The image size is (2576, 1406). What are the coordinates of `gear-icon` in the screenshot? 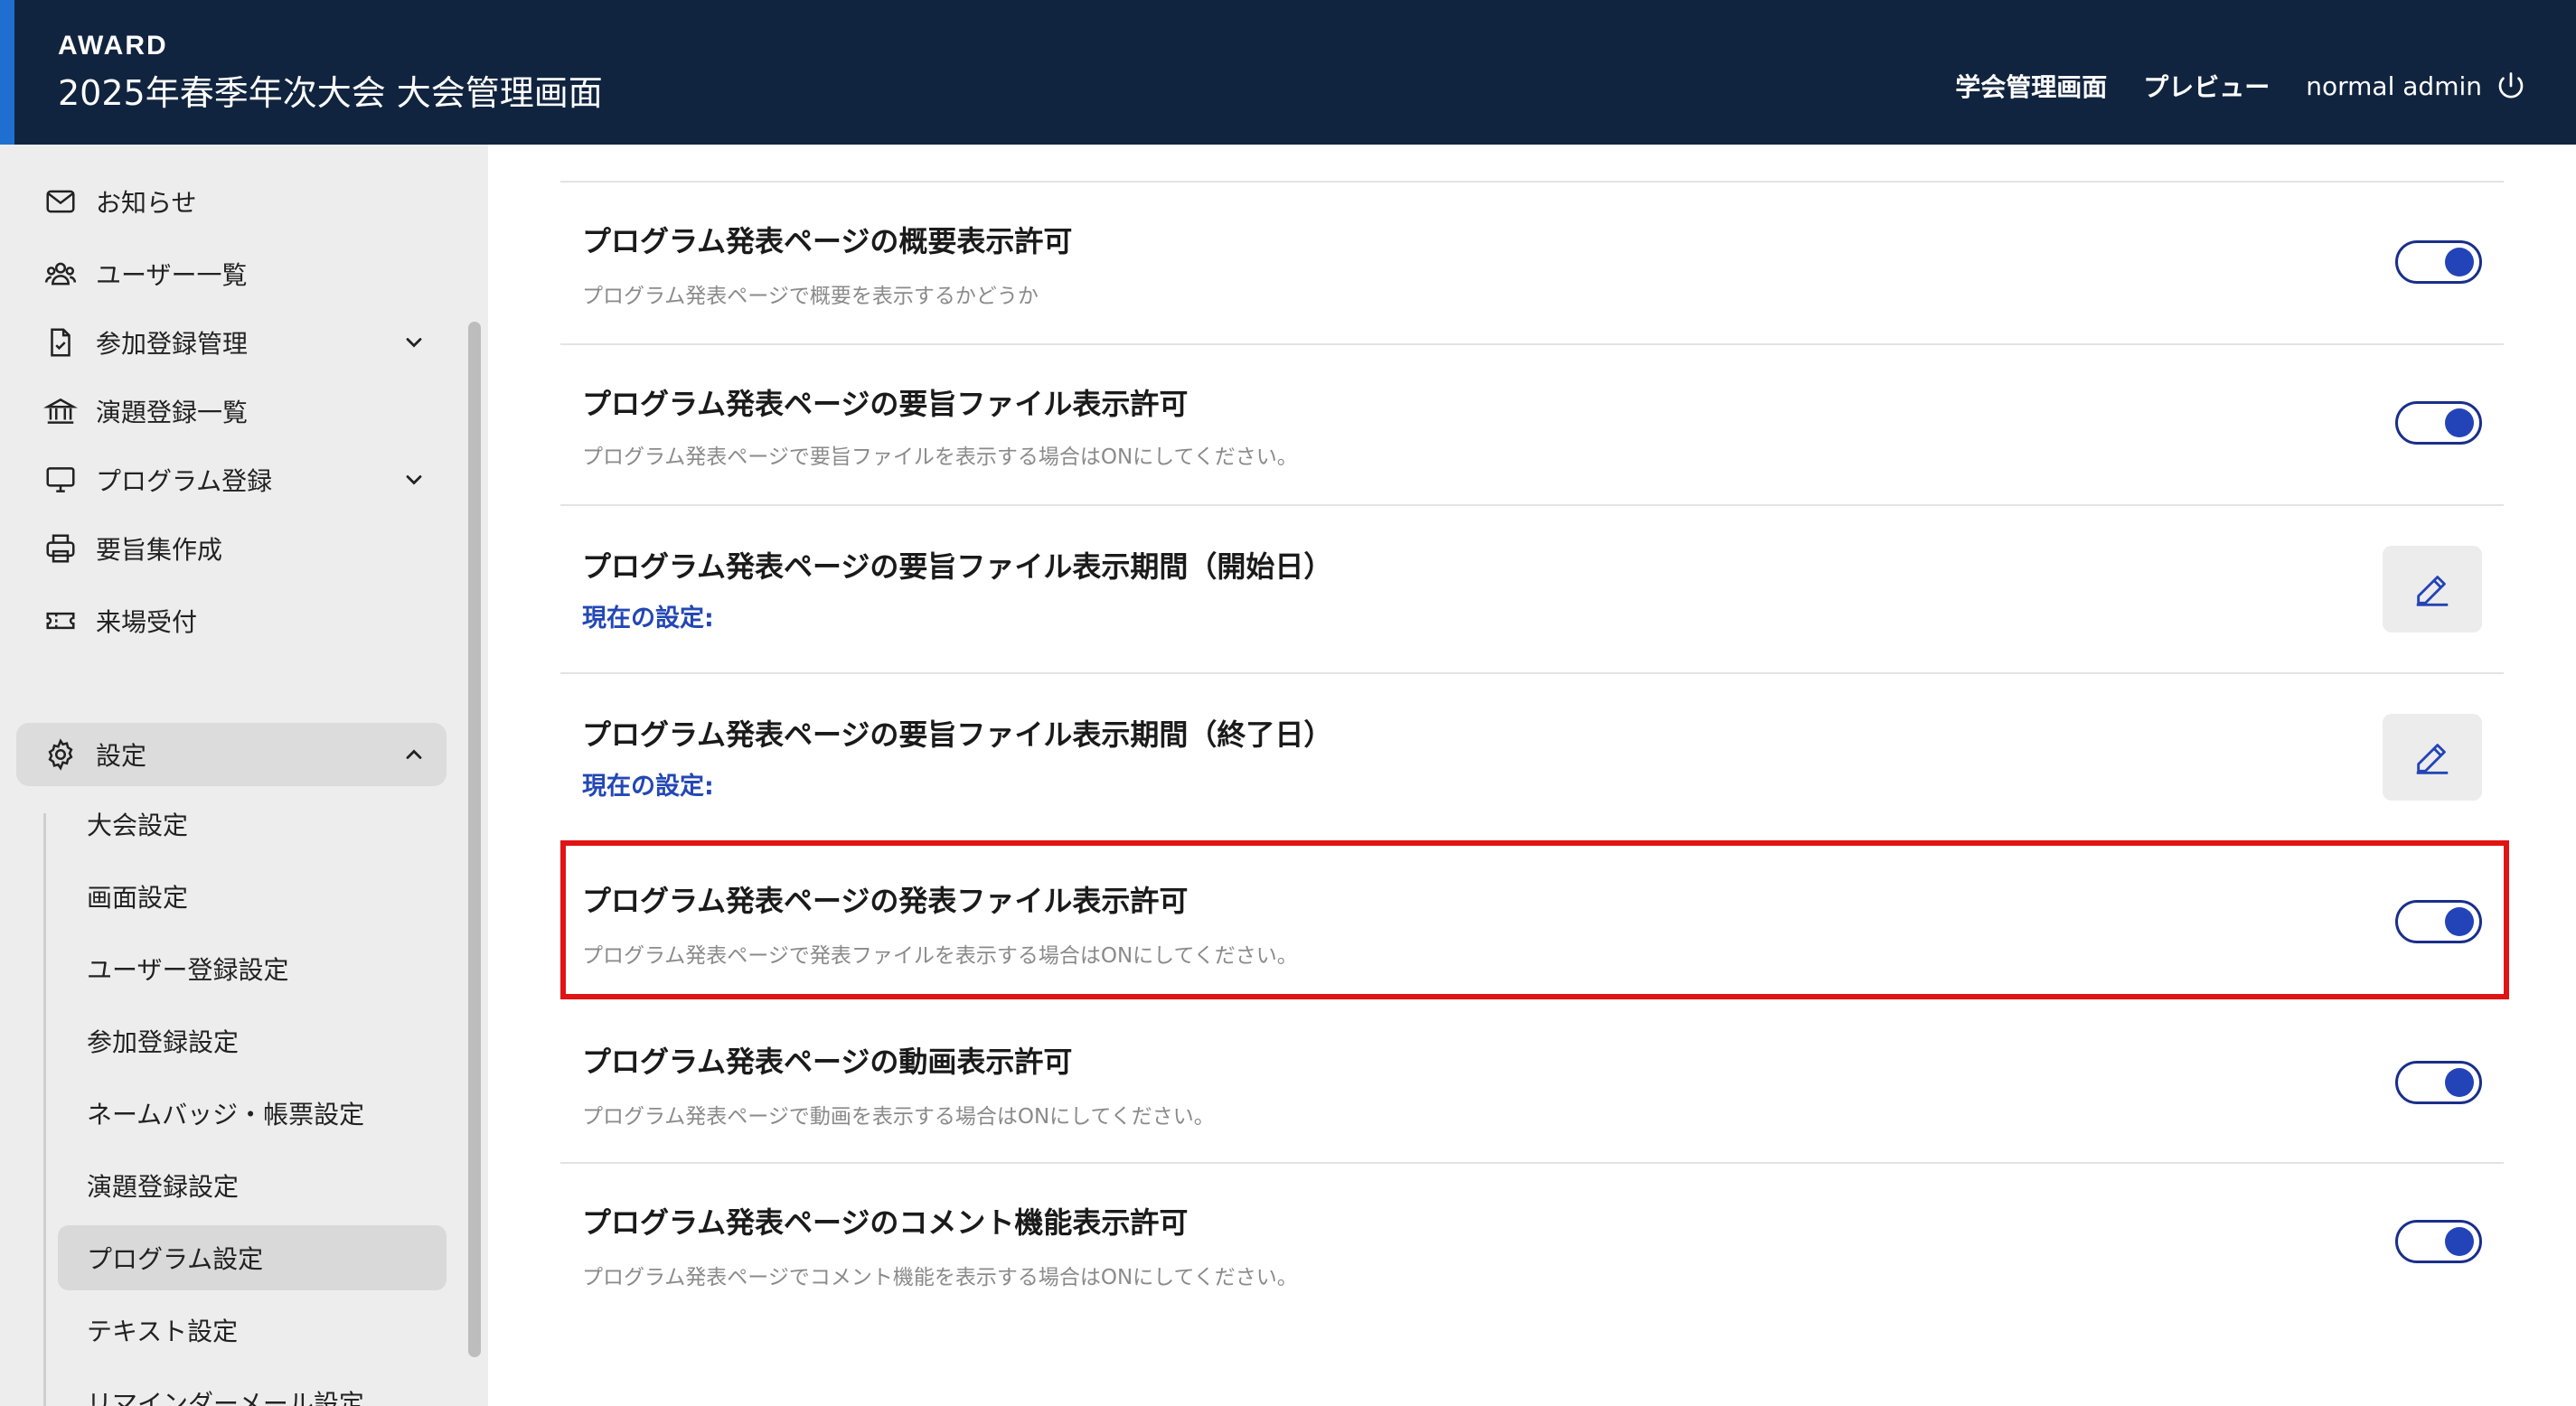 It's located at (60, 755).